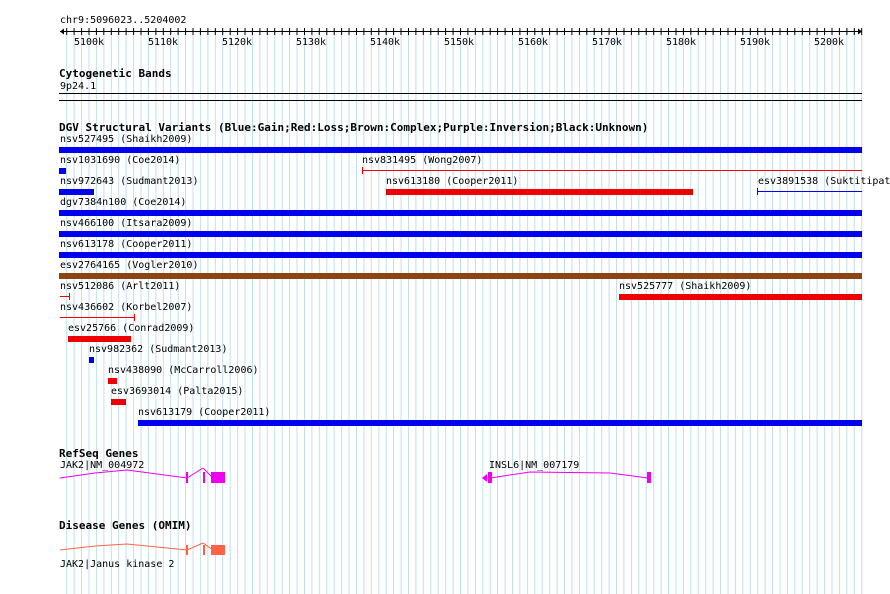 This screenshot has width=890, height=594. I want to click on cytoband-label: 9p24.1, so click(78, 86).